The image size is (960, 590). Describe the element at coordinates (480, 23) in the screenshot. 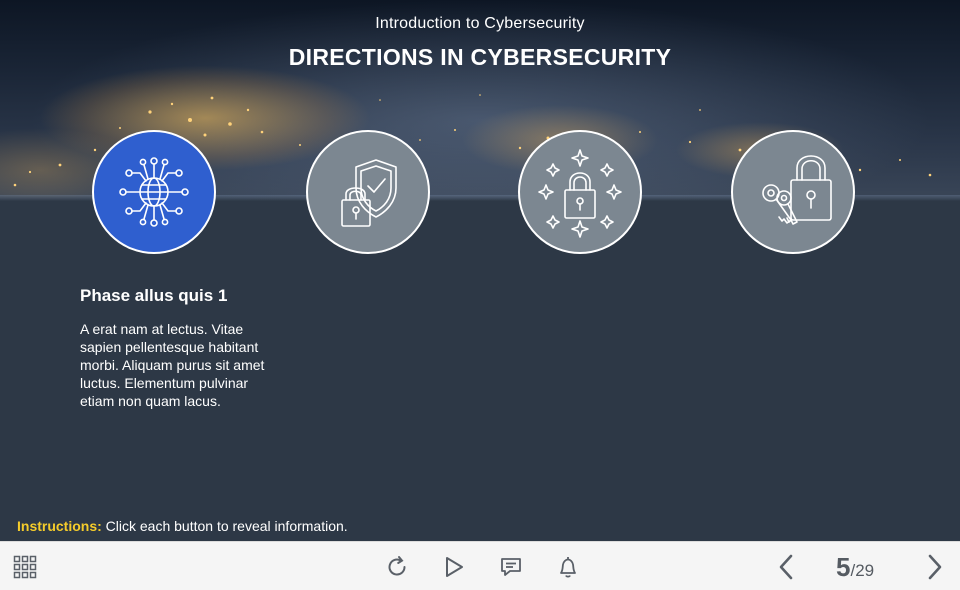

I see `course-title: Introduction to Cybersecurity` at that location.